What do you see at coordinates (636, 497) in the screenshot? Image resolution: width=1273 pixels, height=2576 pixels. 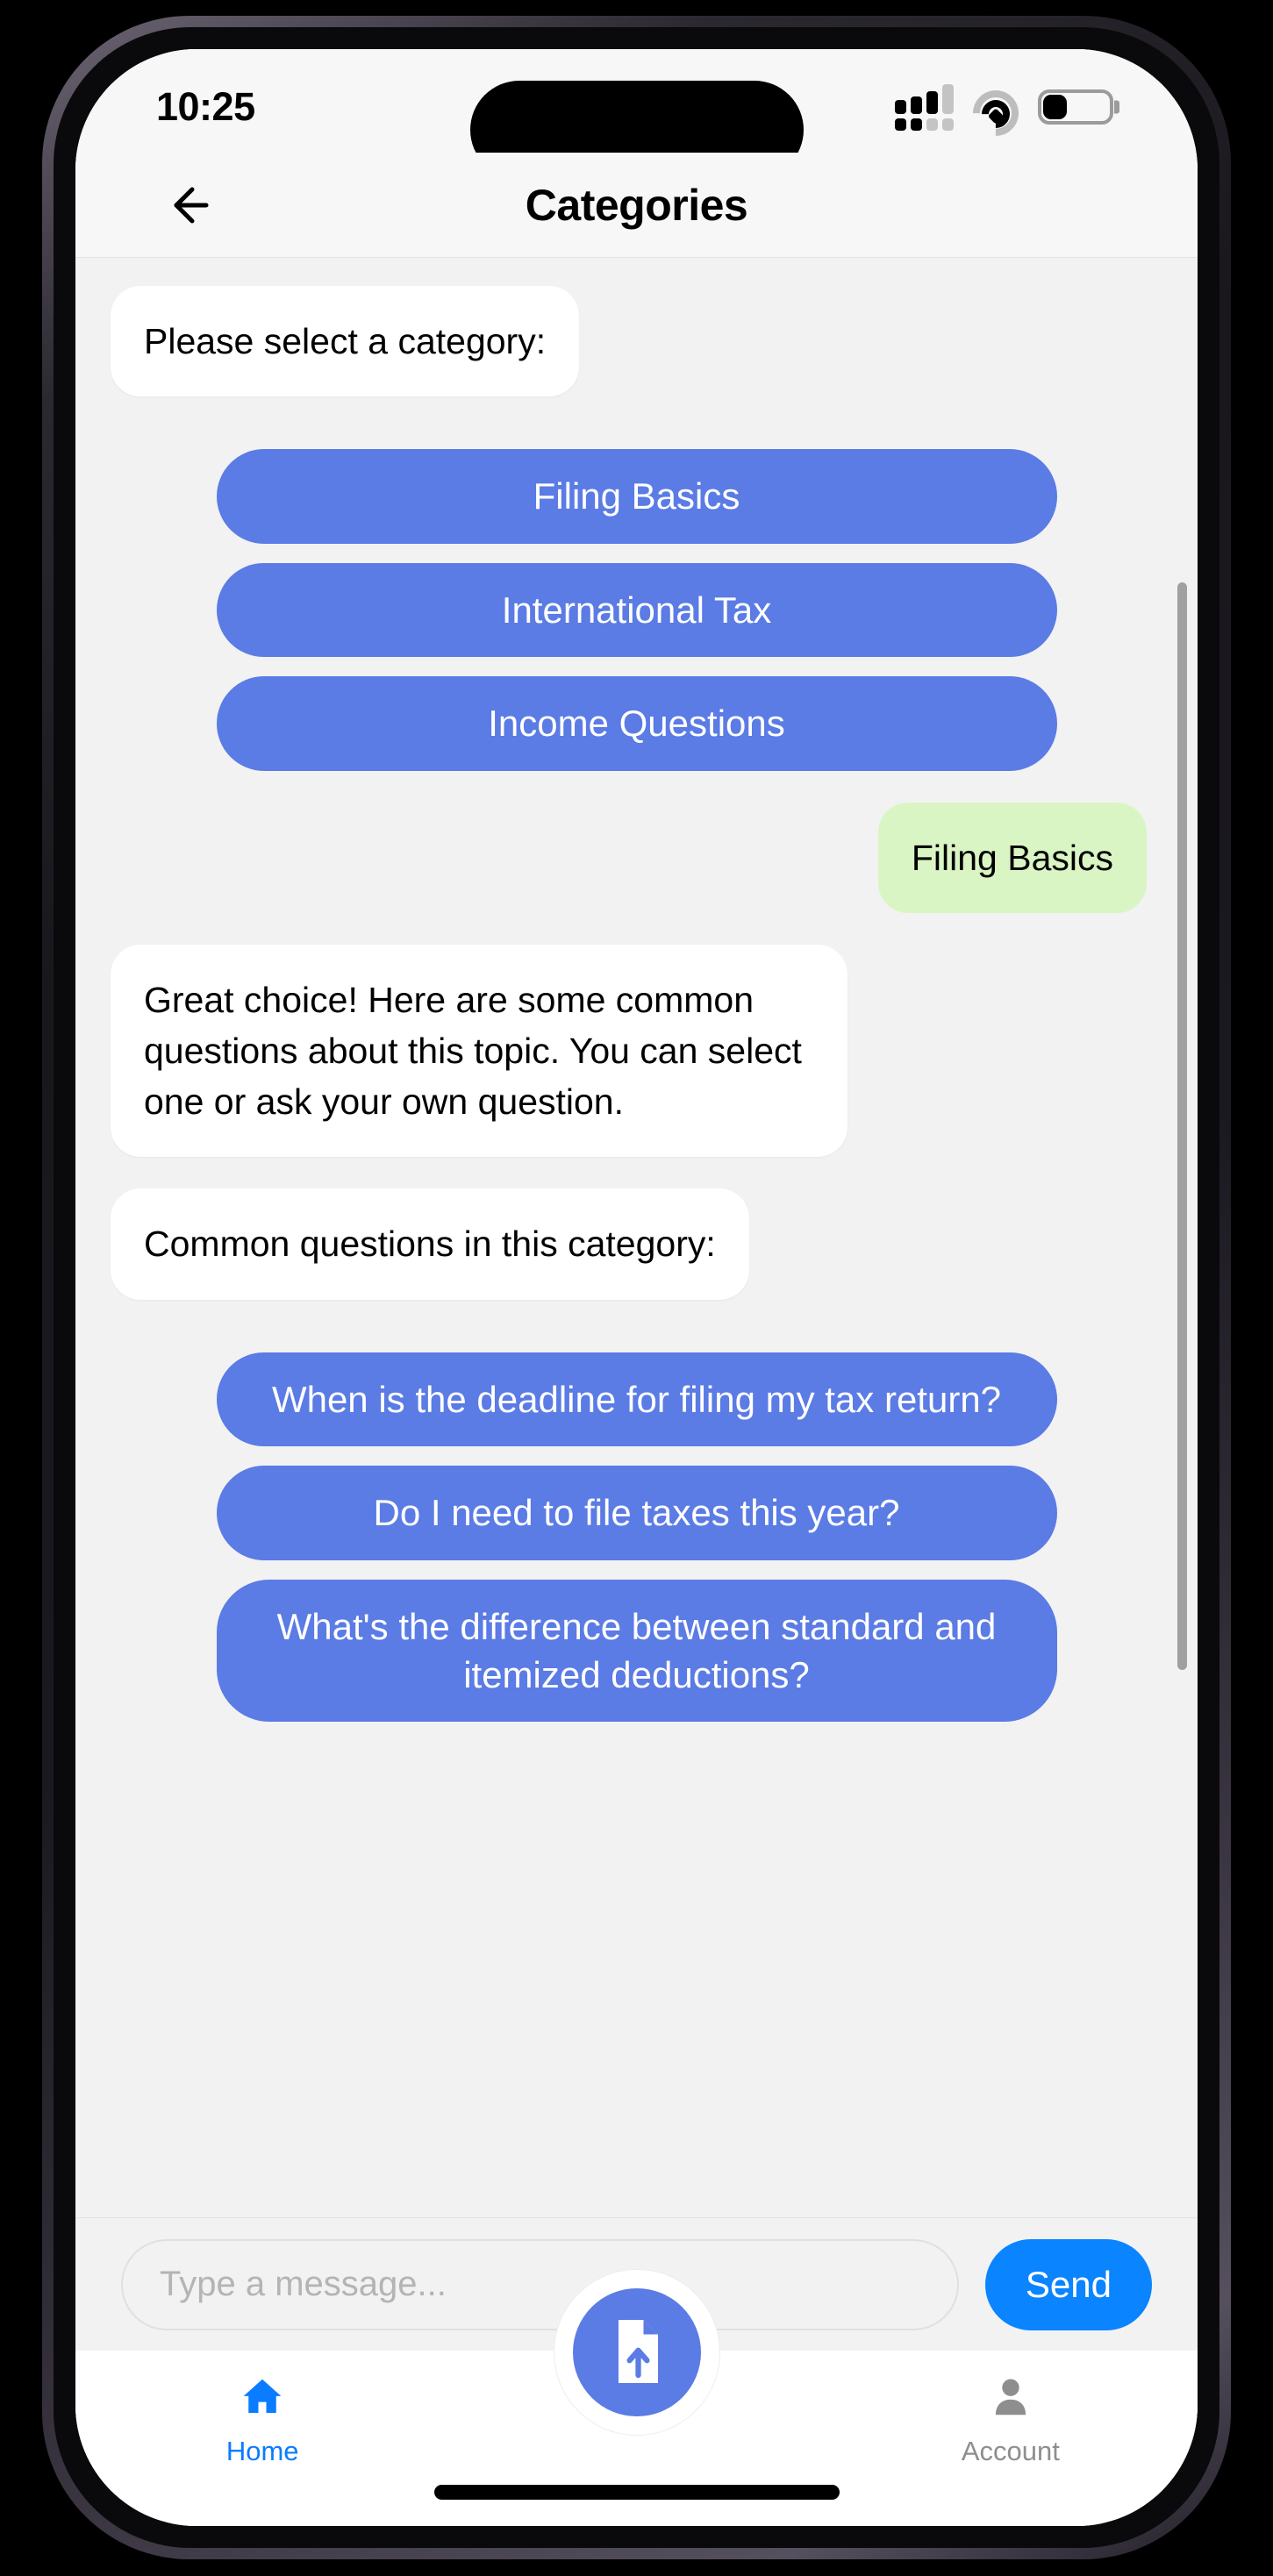 I see `category-option-button: Filing Basics` at bounding box center [636, 497].